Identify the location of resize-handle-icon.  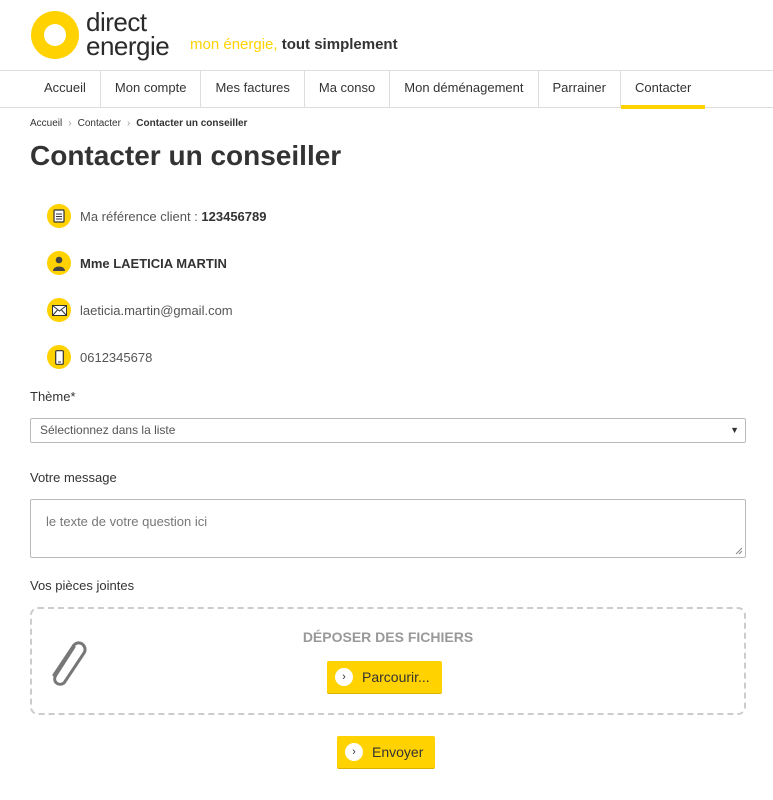
(739, 551).